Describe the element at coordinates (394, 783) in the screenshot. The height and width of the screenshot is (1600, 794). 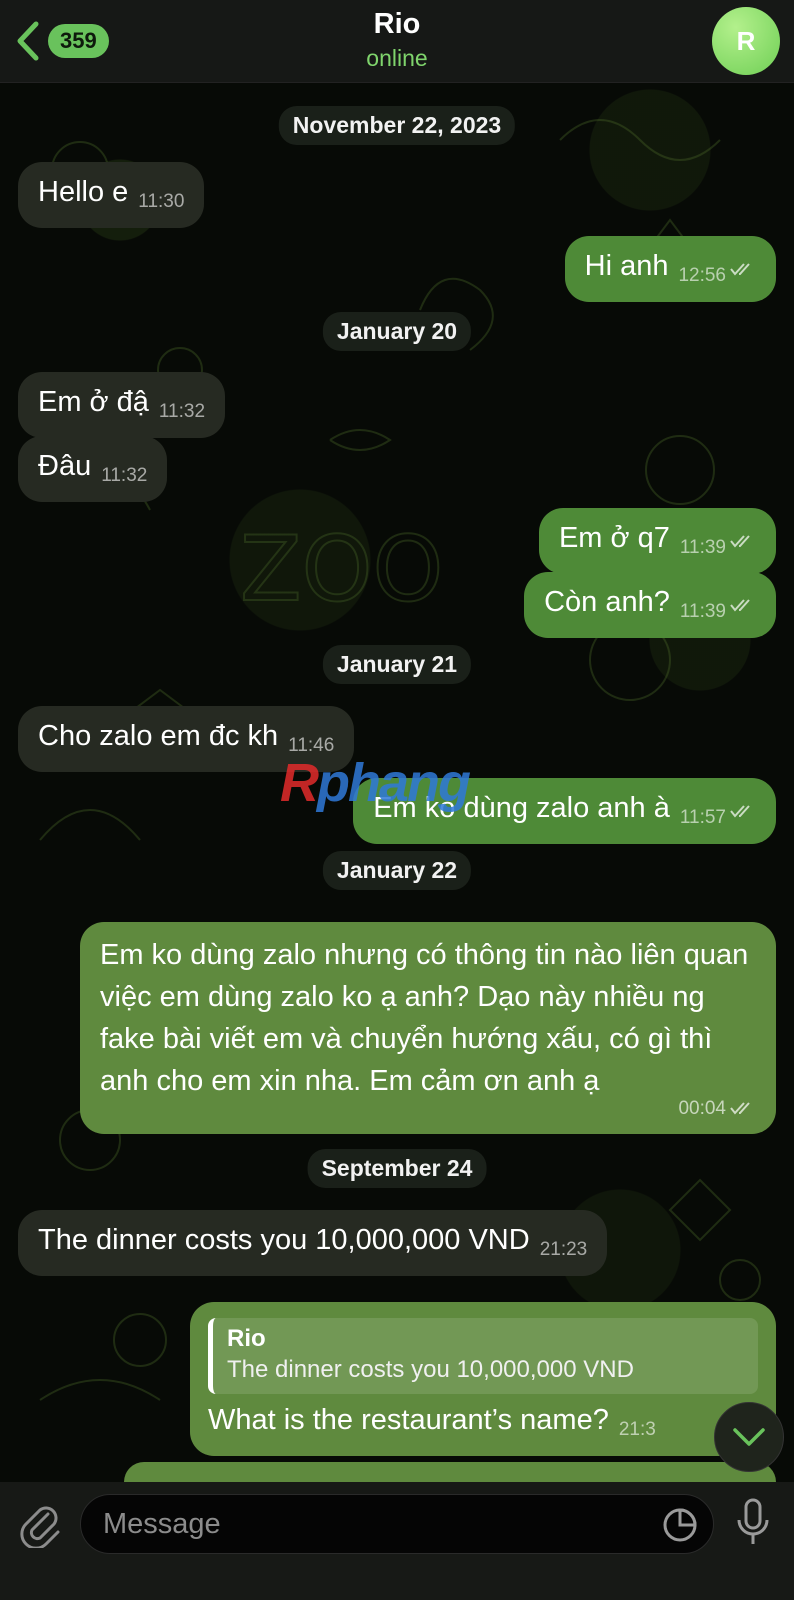
I see `watermark-text: phang` at that location.